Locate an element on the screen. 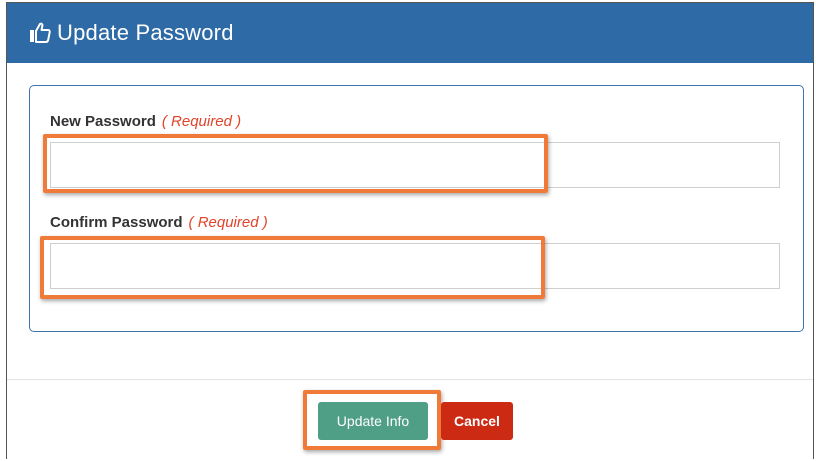 This screenshot has height=461, width=816. new-password-required-text: ( Required ) is located at coordinates (201, 121).